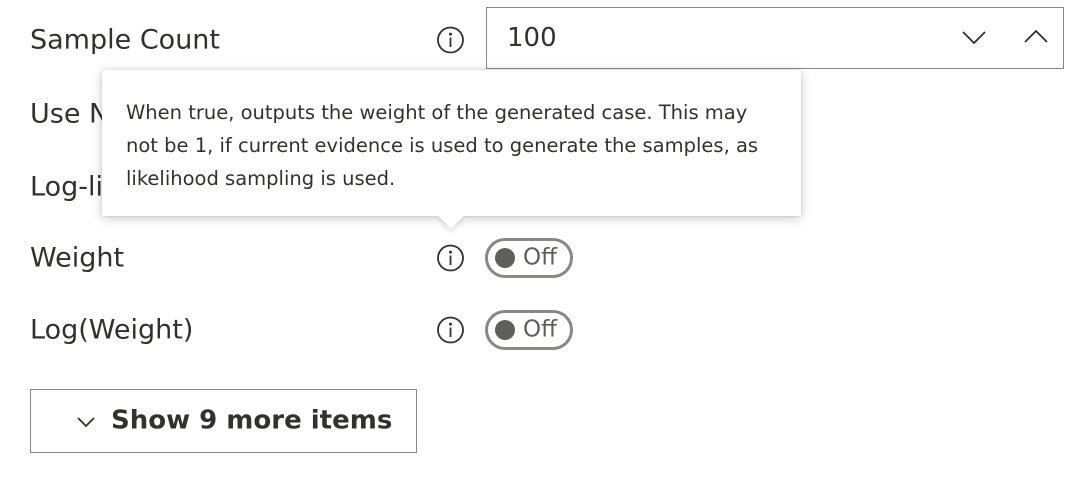 The height and width of the screenshot is (486, 1086). Describe the element at coordinates (70, 114) in the screenshot. I see `use-n-label: Use N` at that location.